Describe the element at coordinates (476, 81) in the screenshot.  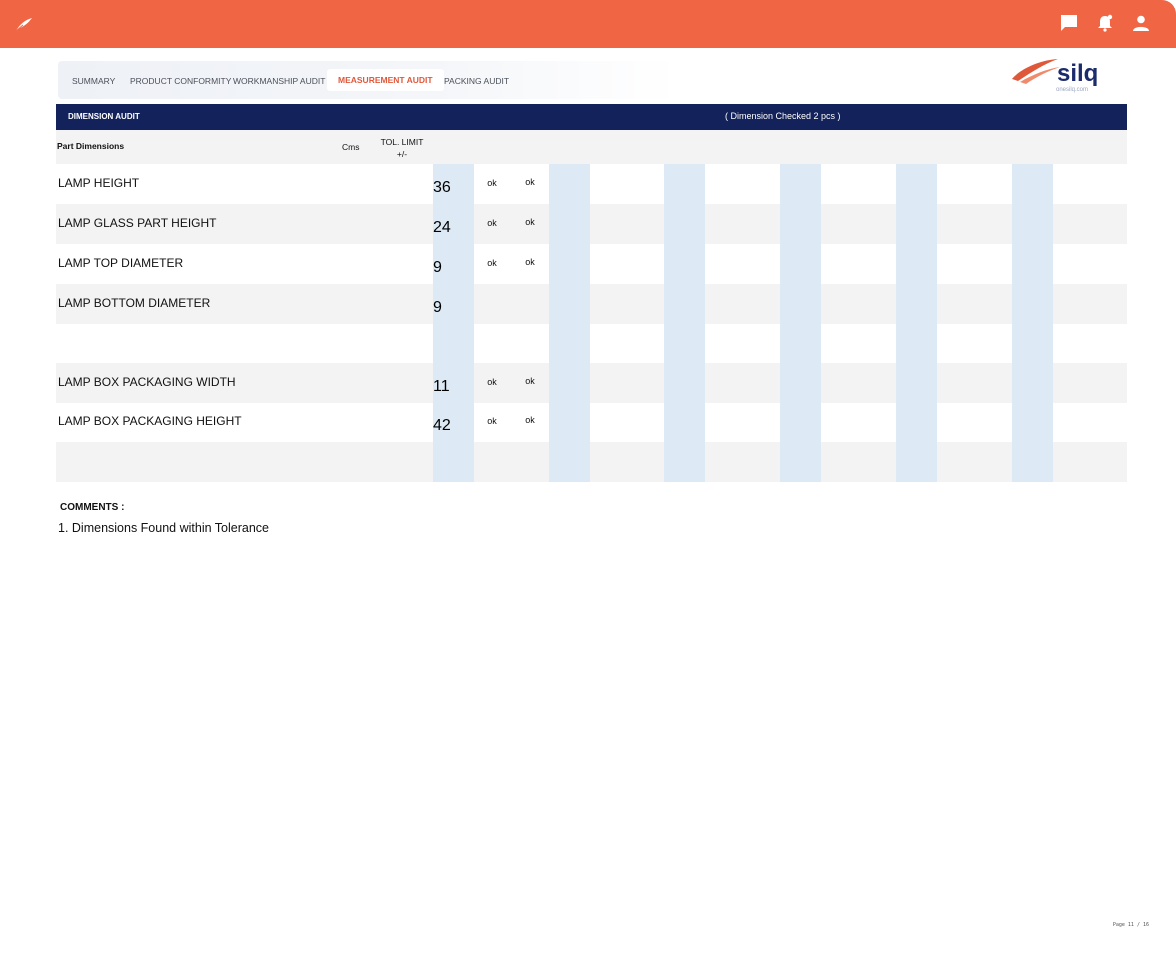
I see `tab-packing-audit: PACKING AUDIT` at that location.